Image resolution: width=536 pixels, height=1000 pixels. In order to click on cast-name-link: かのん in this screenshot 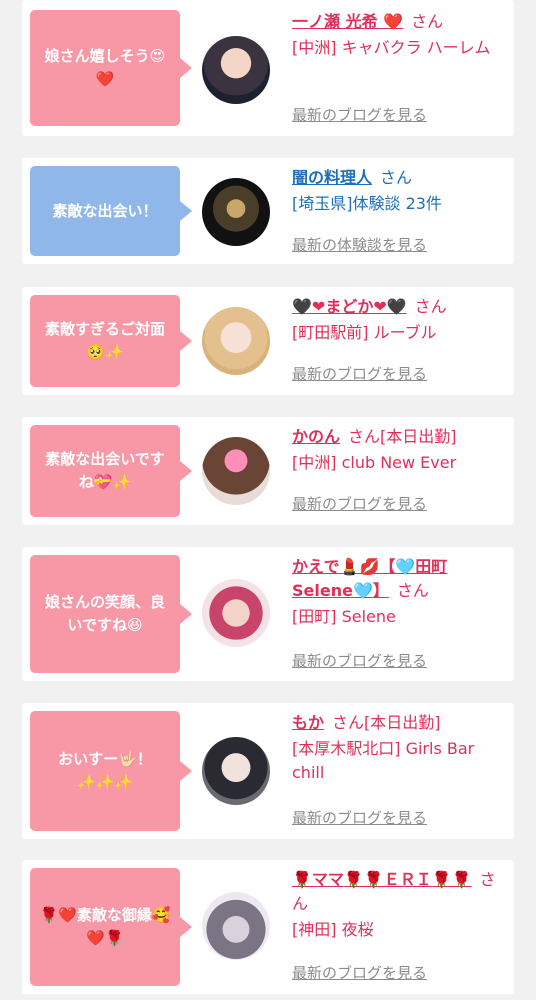, I will do `click(316, 436)`.